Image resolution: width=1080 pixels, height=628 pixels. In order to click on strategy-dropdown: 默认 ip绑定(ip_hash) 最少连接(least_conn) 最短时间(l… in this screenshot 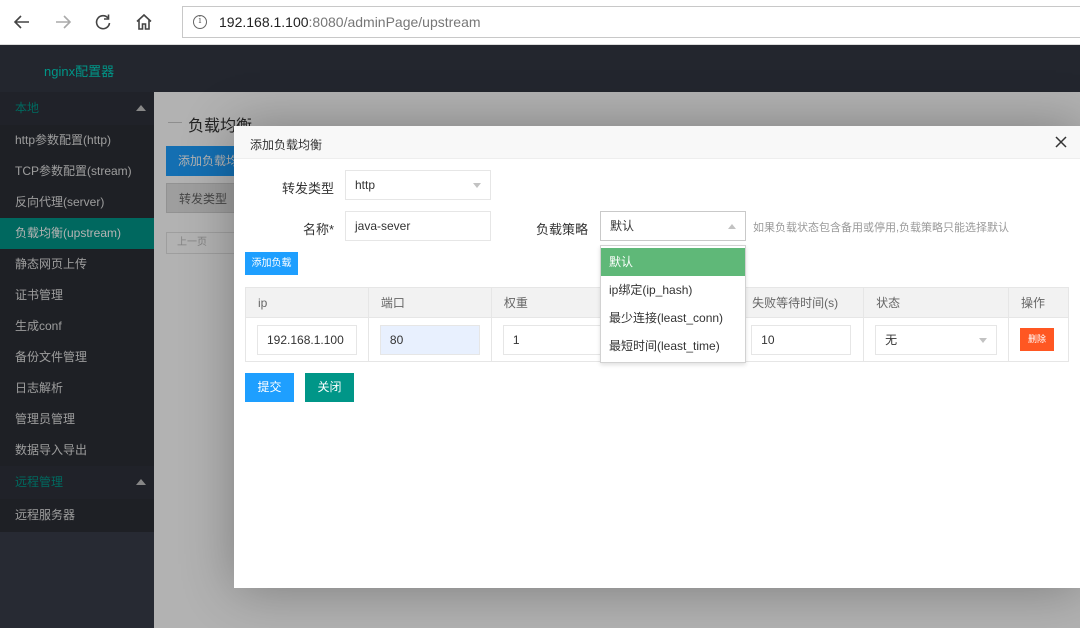, I will do `click(673, 304)`.